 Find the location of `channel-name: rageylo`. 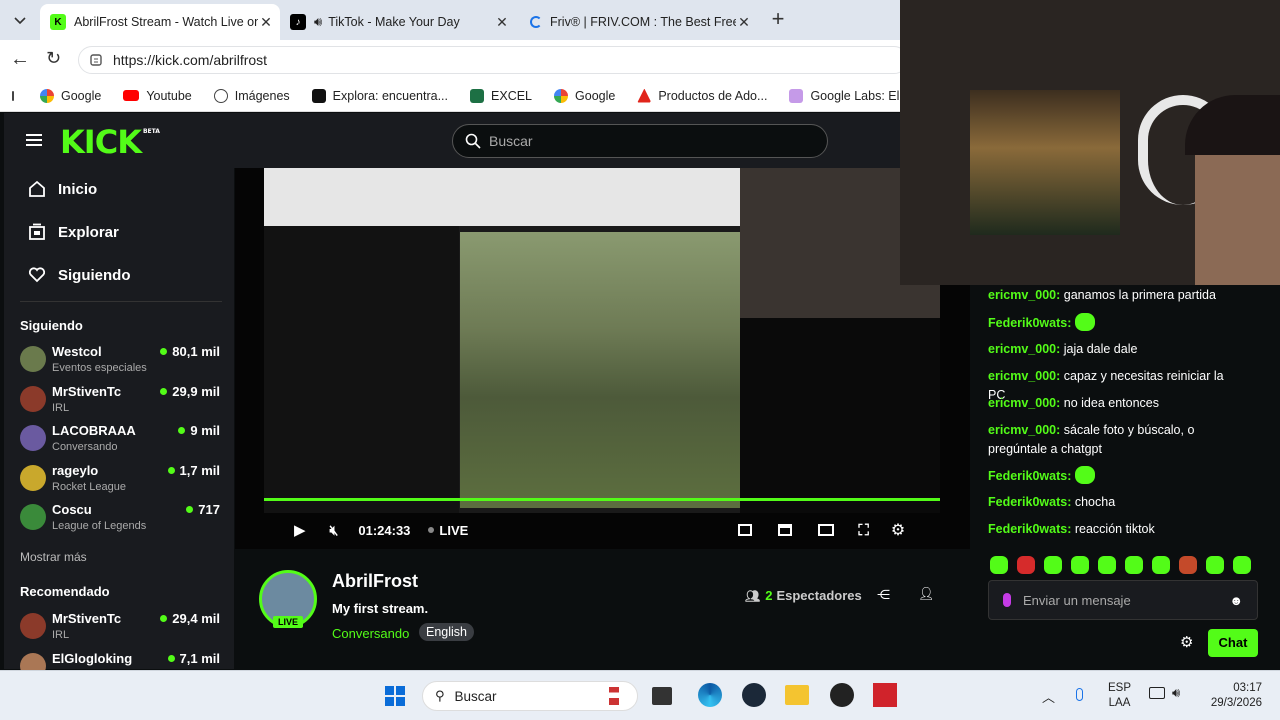

channel-name: rageylo is located at coordinates (75, 470).